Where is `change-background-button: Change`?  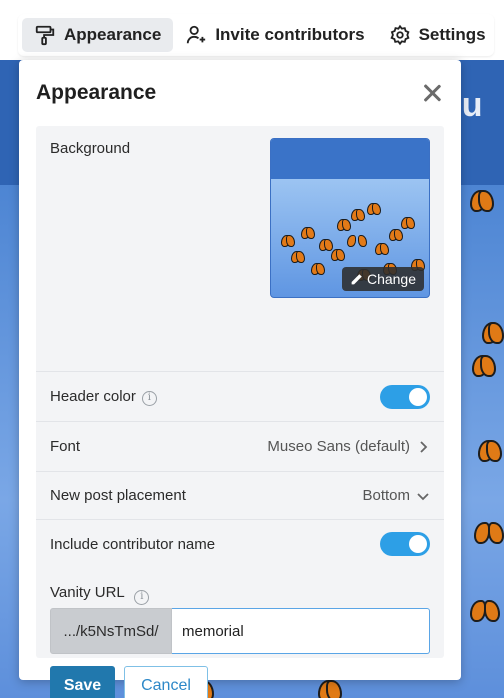
change-background-button: Change is located at coordinates (382, 279).